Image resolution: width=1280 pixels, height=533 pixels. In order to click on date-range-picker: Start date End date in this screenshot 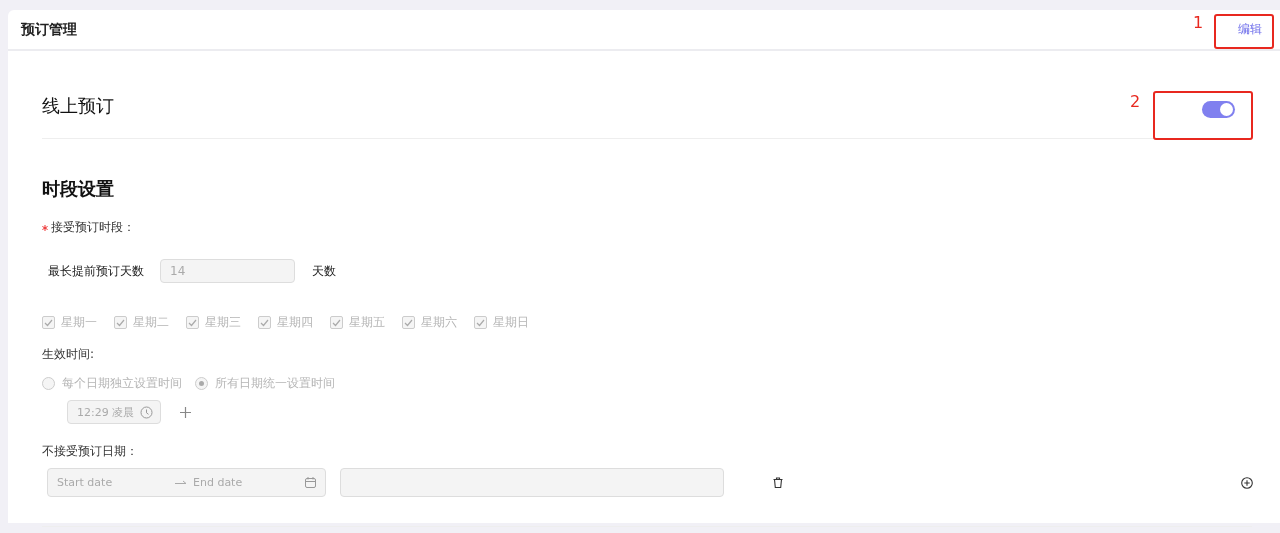, I will do `click(186, 482)`.